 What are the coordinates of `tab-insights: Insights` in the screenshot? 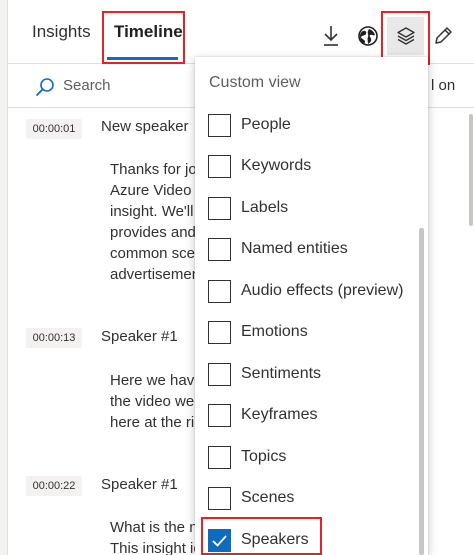 It's located at (61, 32).